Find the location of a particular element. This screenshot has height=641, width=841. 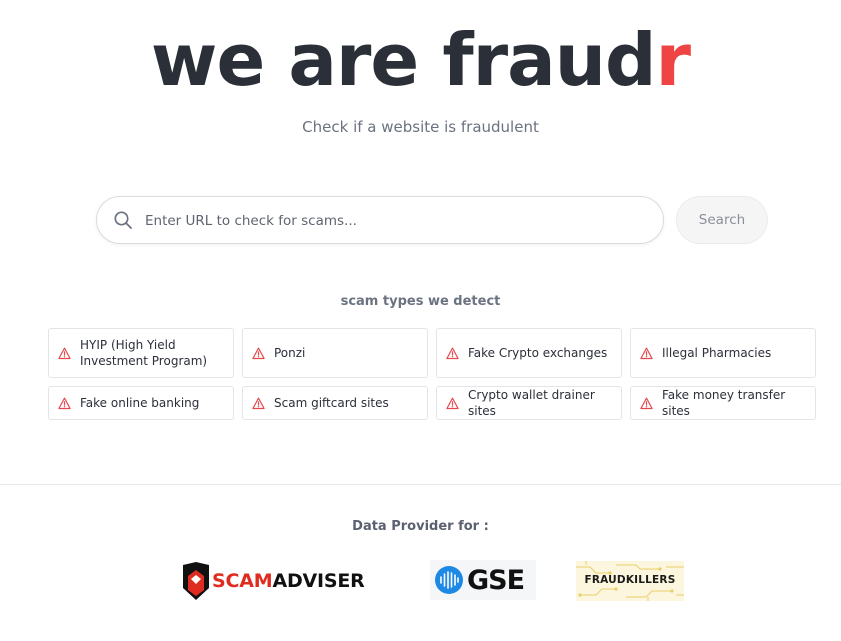

footer-divider is located at coordinates (420, 484).